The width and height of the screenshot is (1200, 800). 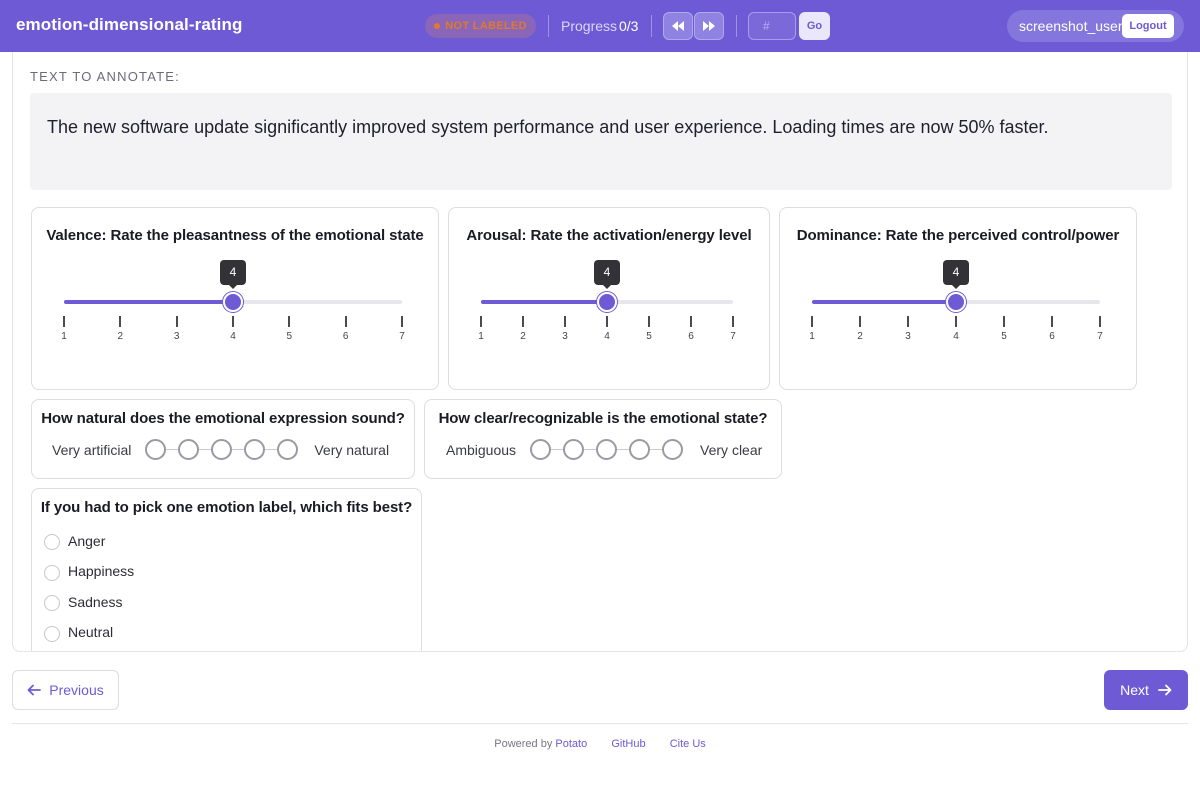 What do you see at coordinates (814, 26) in the screenshot?
I see `go-button: Go` at bounding box center [814, 26].